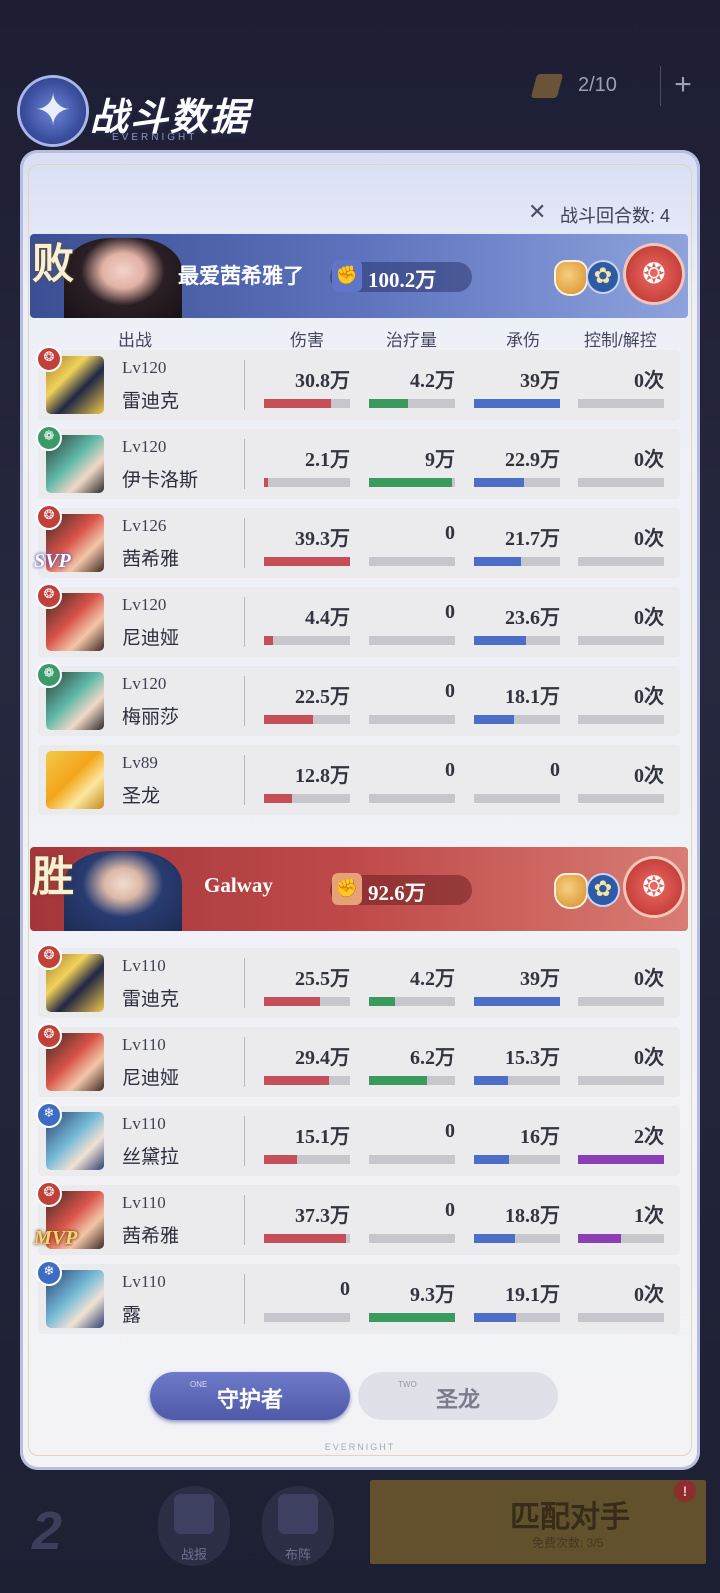  I want to click on col-header-control: 控制/解控, so click(620, 340).